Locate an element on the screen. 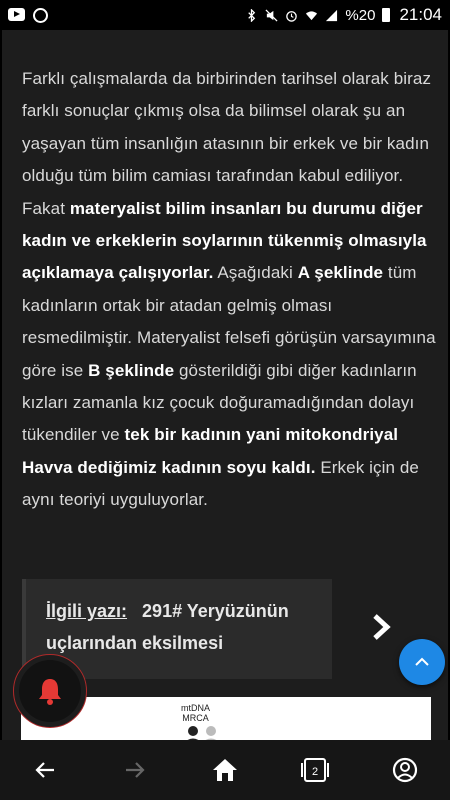  forward-arrow-icon is located at coordinates (135, 770).